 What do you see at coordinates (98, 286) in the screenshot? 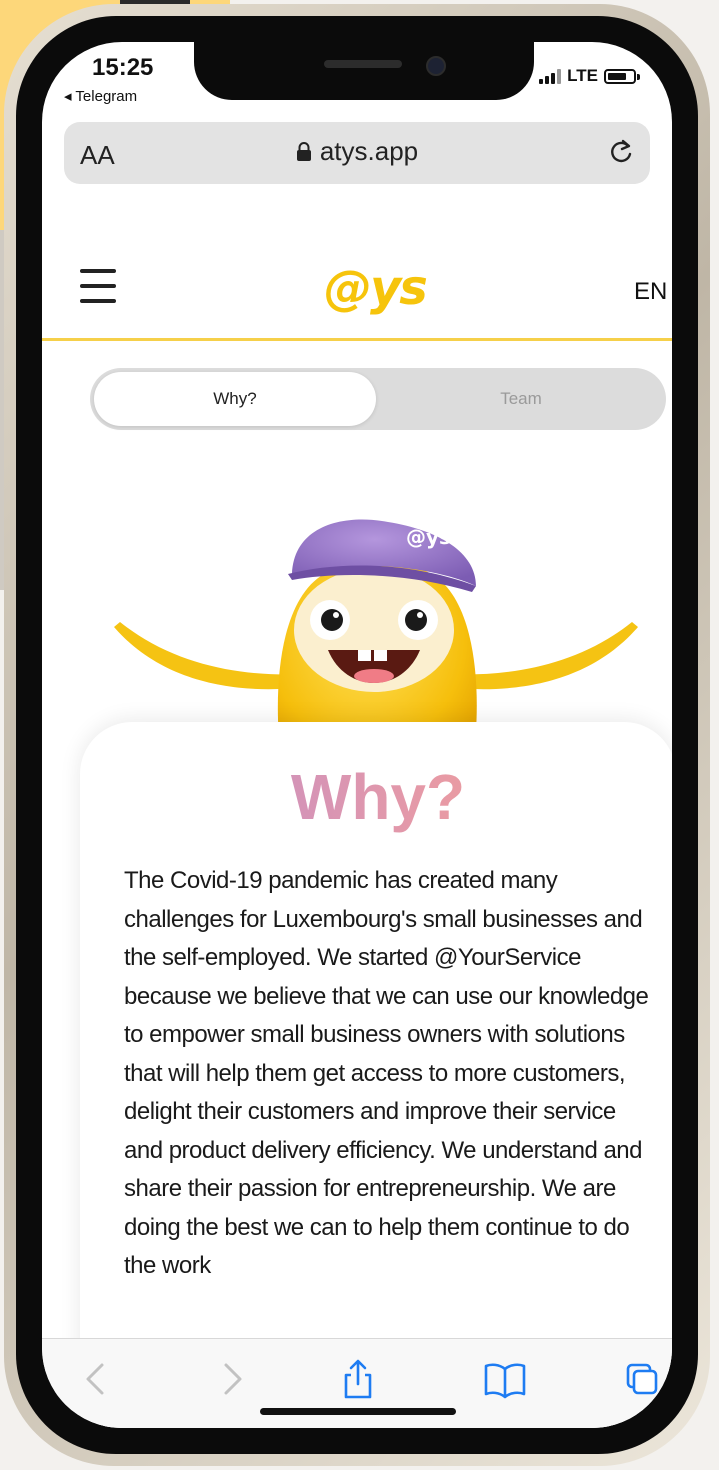
I see `hamburger-menu-icon` at bounding box center [98, 286].